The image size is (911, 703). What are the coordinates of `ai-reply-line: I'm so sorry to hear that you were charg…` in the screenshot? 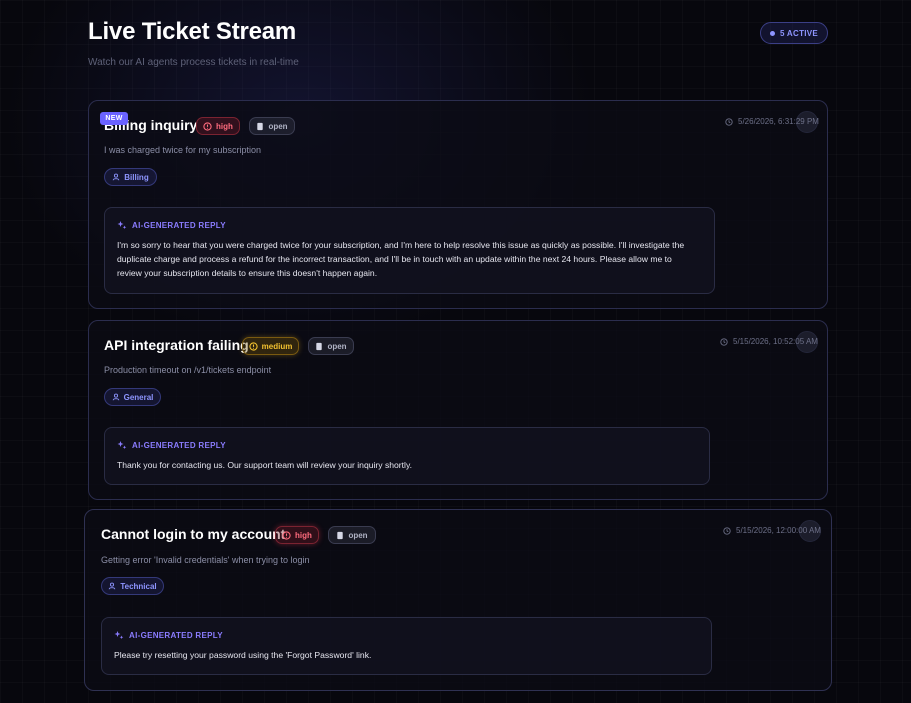 It's located at (401, 245).